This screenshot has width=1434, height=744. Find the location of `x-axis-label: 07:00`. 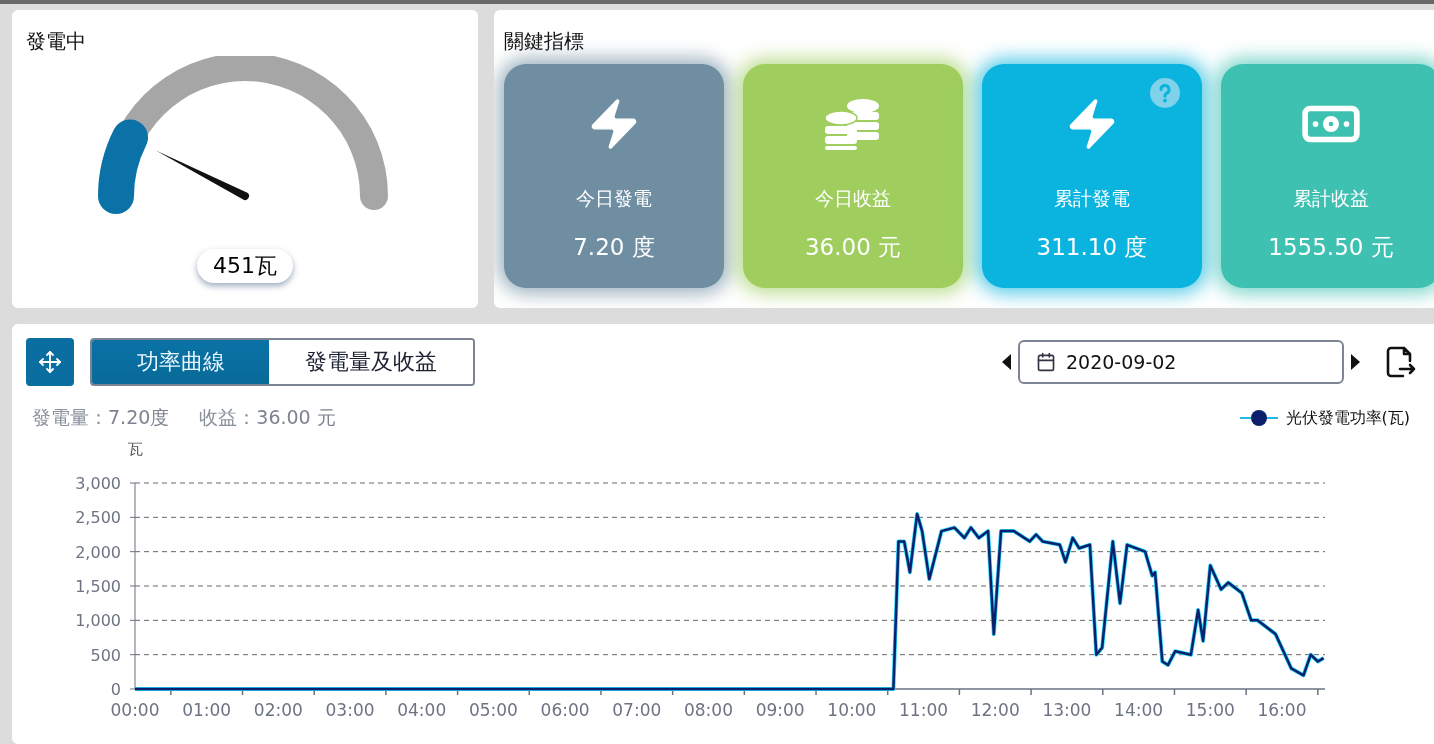

x-axis-label: 07:00 is located at coordinates (637, 710).